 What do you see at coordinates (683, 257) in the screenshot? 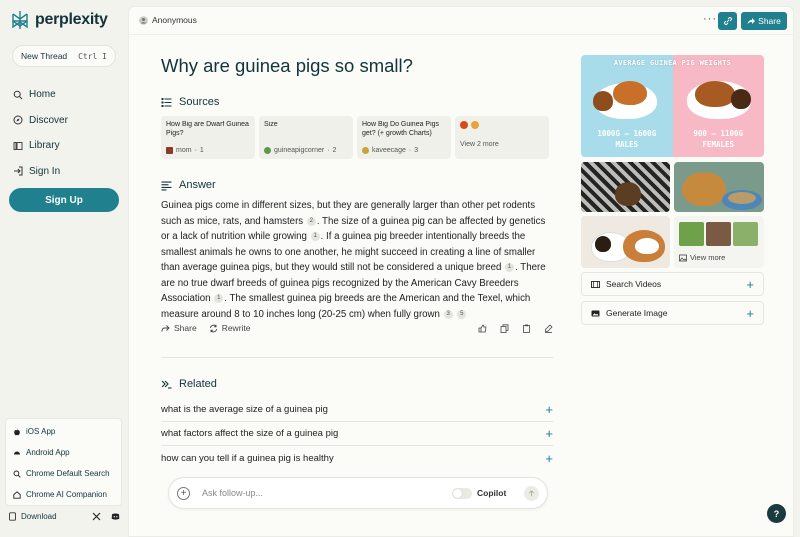
I see `image-icon` at bounding box center [683, 257].